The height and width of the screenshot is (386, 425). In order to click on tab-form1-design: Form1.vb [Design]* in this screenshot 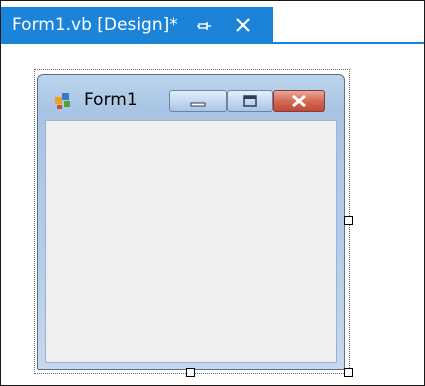, I will do `click(137, 25)`.